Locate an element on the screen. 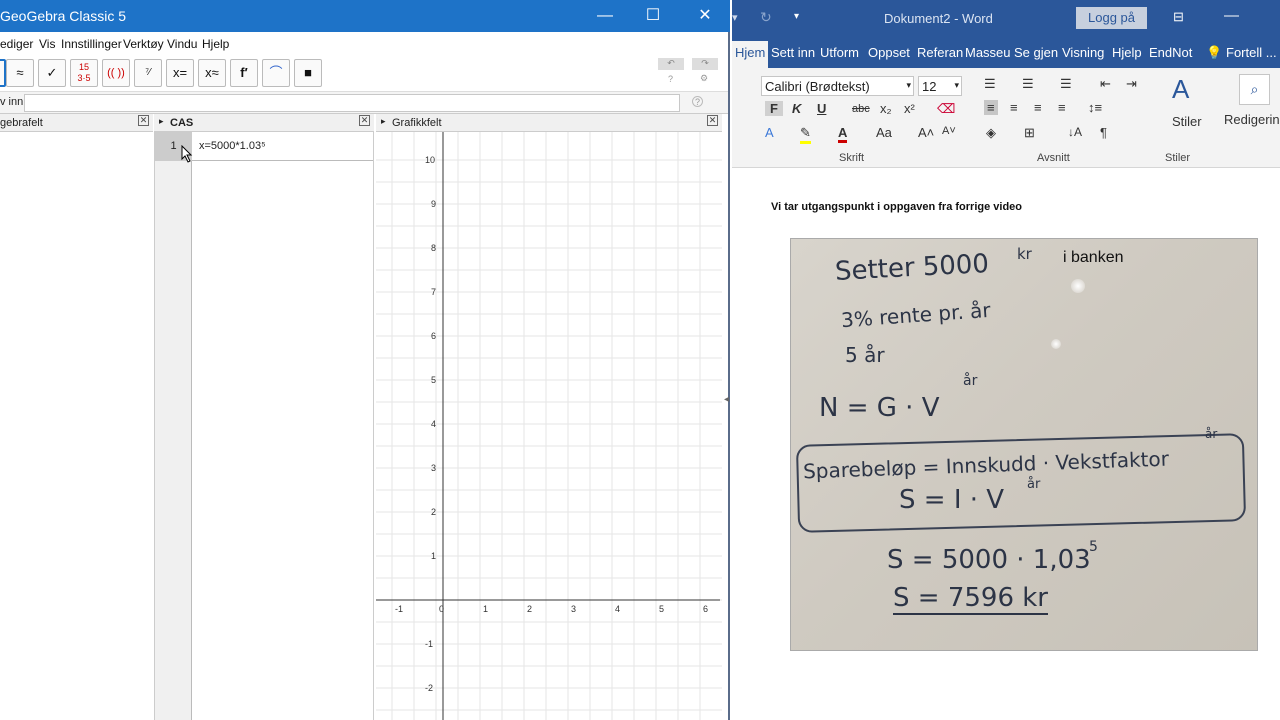  redo-icon: ↻ is located at coordinates (766, 17).